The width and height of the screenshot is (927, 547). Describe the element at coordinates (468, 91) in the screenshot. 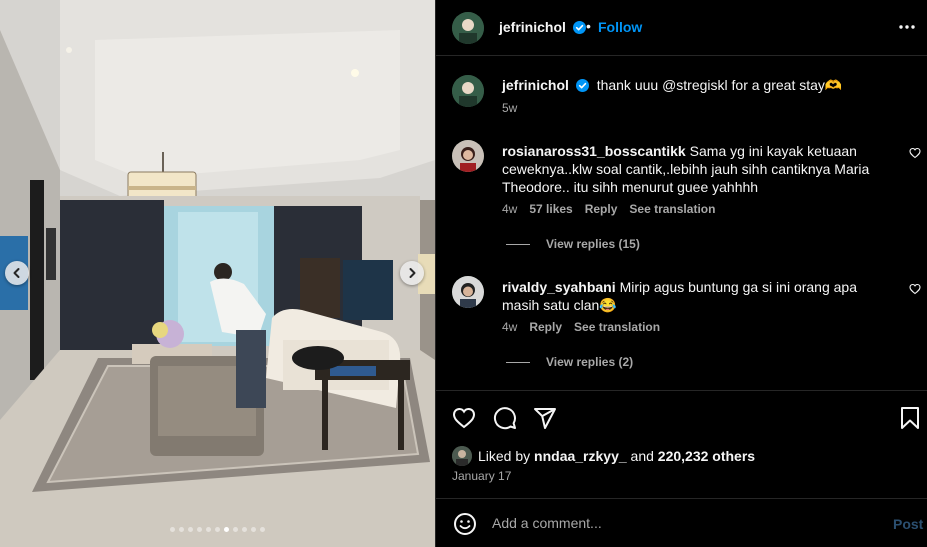

I see `caption-avatar` at that location.